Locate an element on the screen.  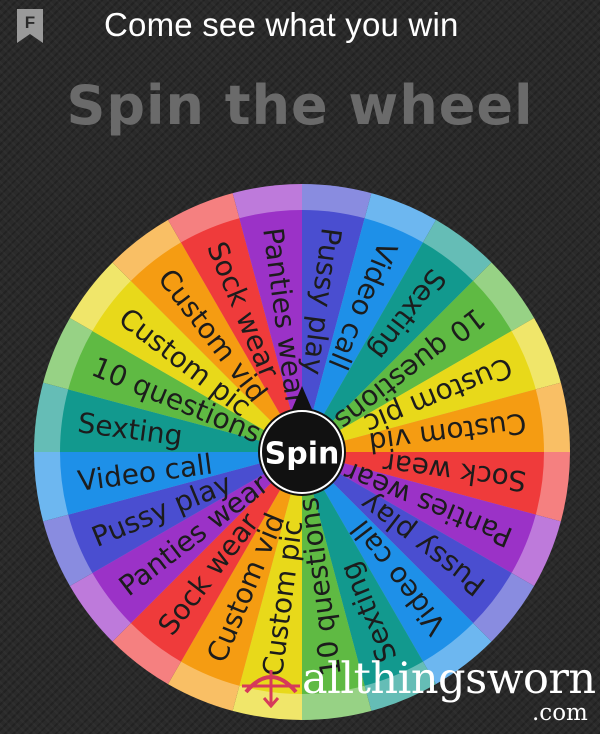
crossbow-logo-icon is located at coordinates (271, 689).